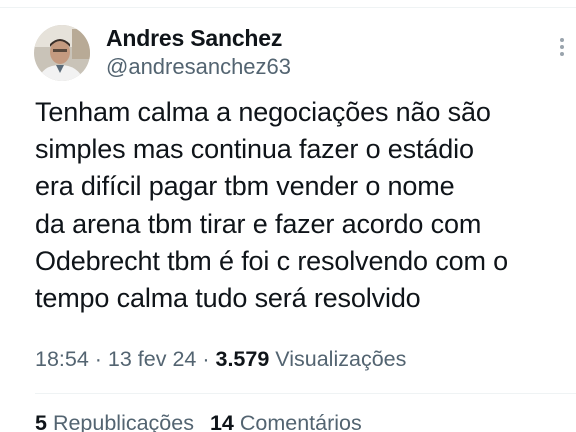  What do you see at coordinates (194, 38) in the screenshot?
I see `author-name: Andres Sanchez` at bounding box center [194, 38].